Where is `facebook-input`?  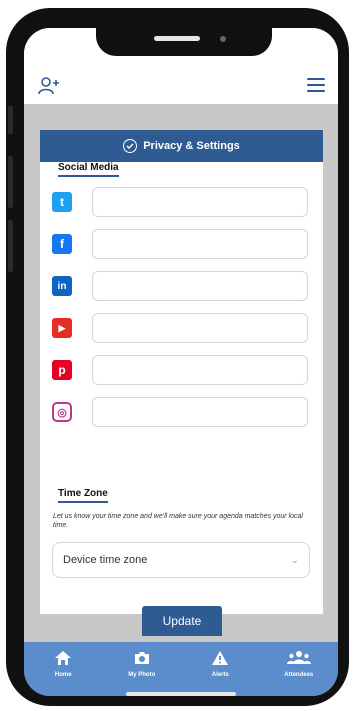 facebook-input is located at coordinates (200, 244).